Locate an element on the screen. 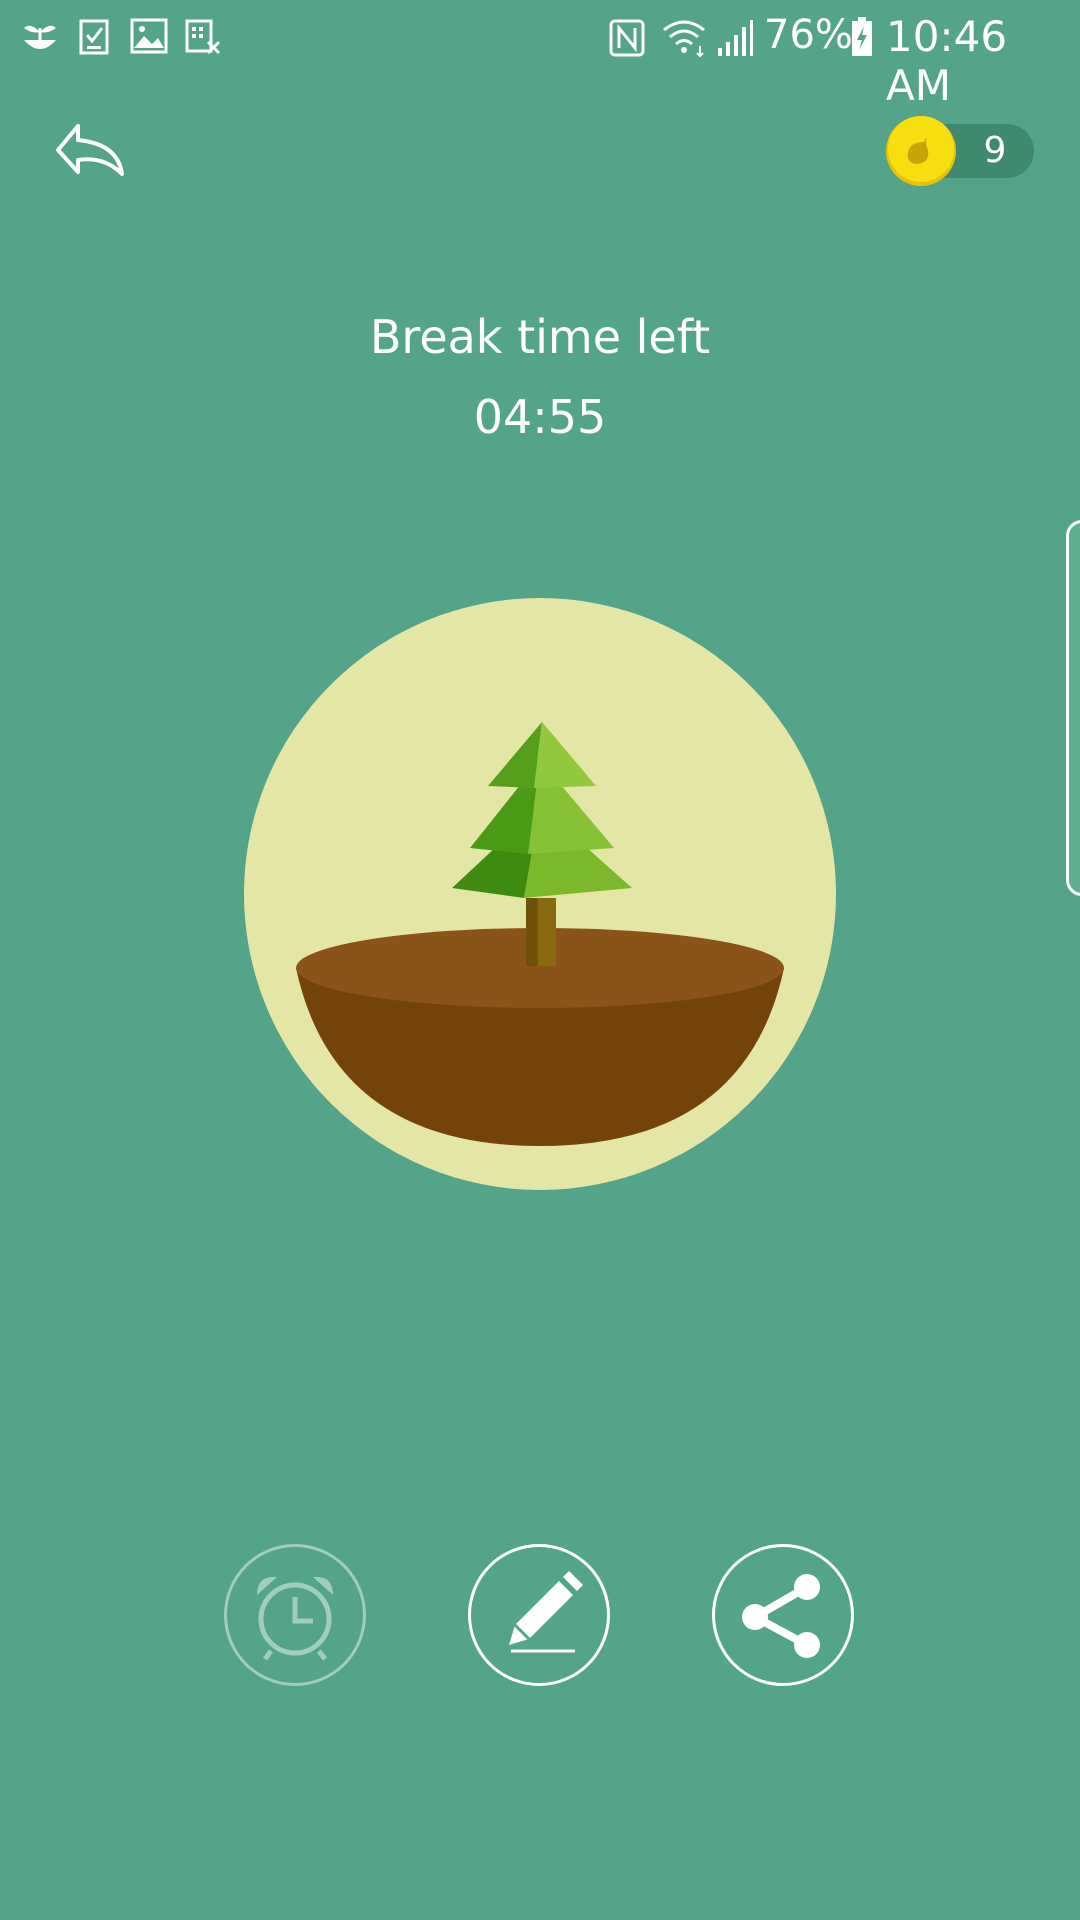 The image size is (1080, 1920). pencil-icon is located at coordinates (546, 1612).